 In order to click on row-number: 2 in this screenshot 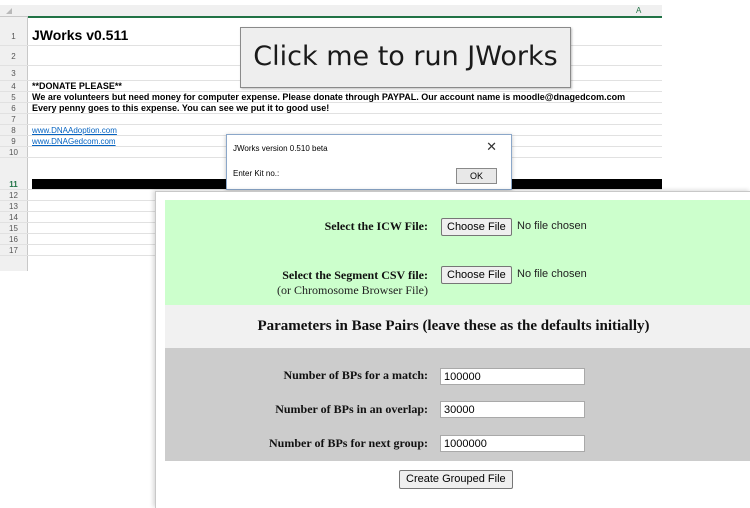, I will do `click(13, 56)`.